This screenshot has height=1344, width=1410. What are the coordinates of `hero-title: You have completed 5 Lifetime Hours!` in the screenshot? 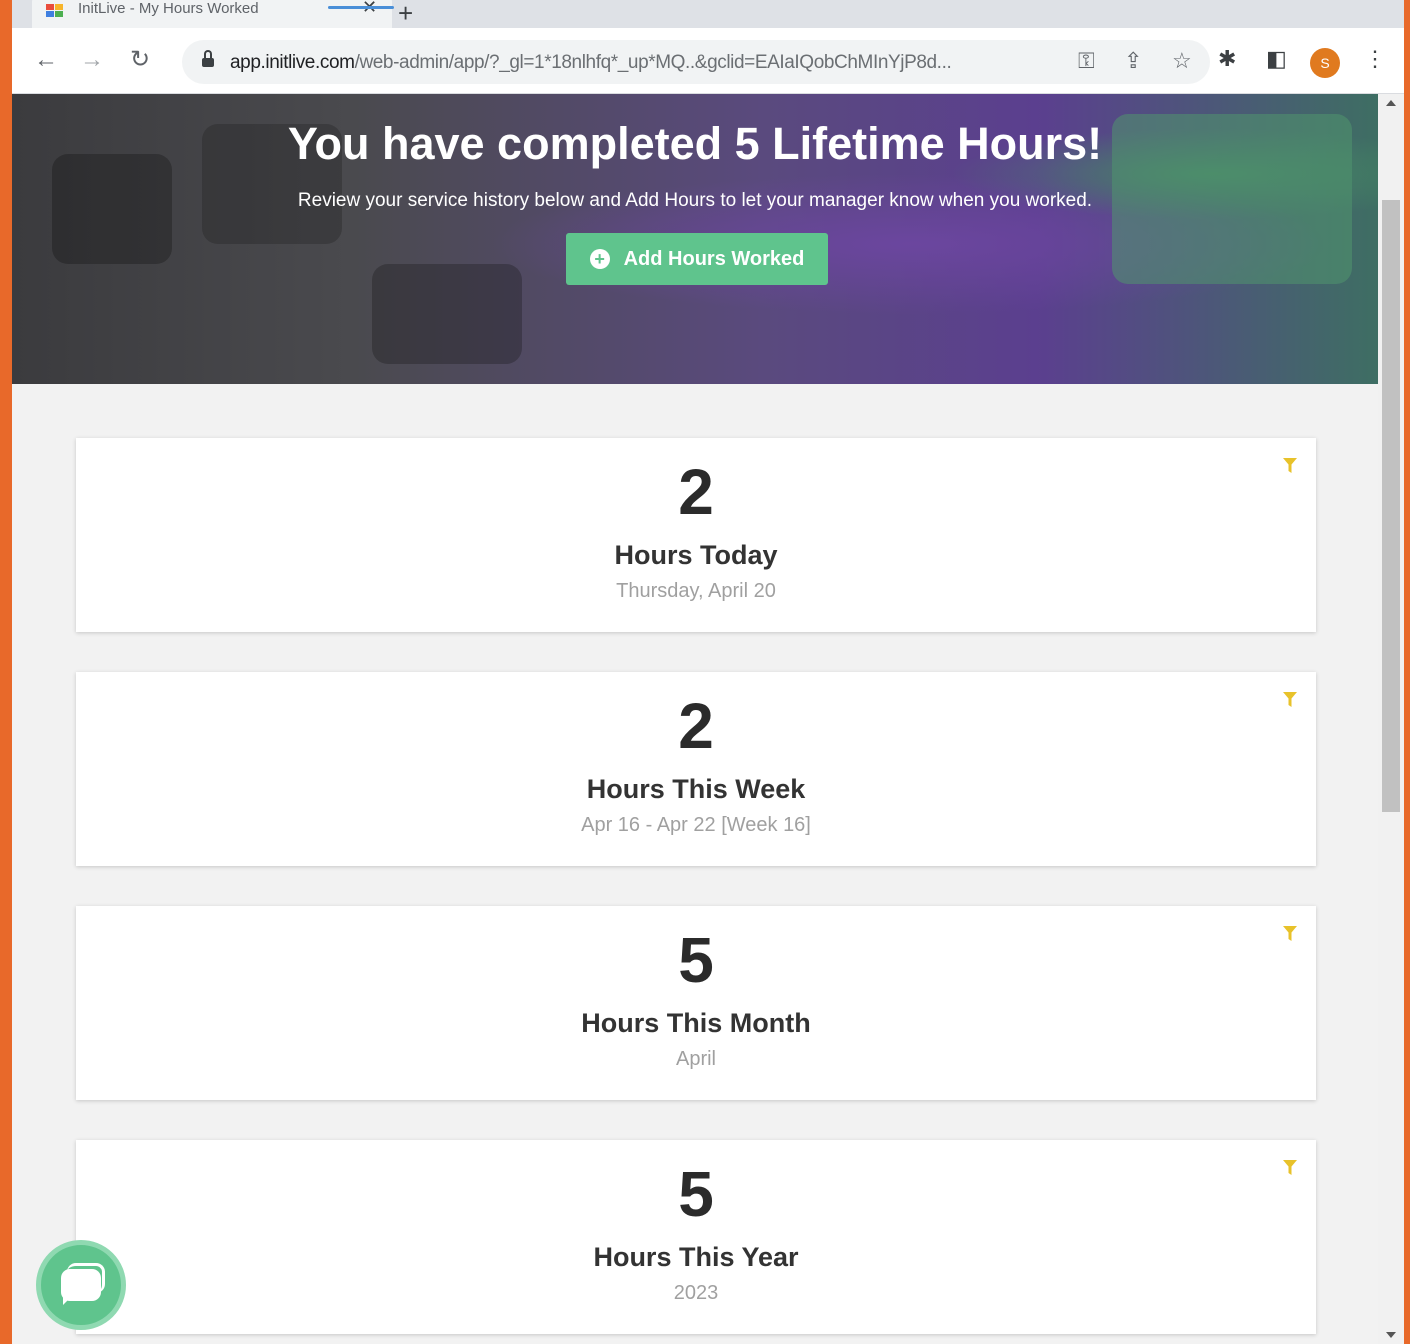 It's located at (695, 143).